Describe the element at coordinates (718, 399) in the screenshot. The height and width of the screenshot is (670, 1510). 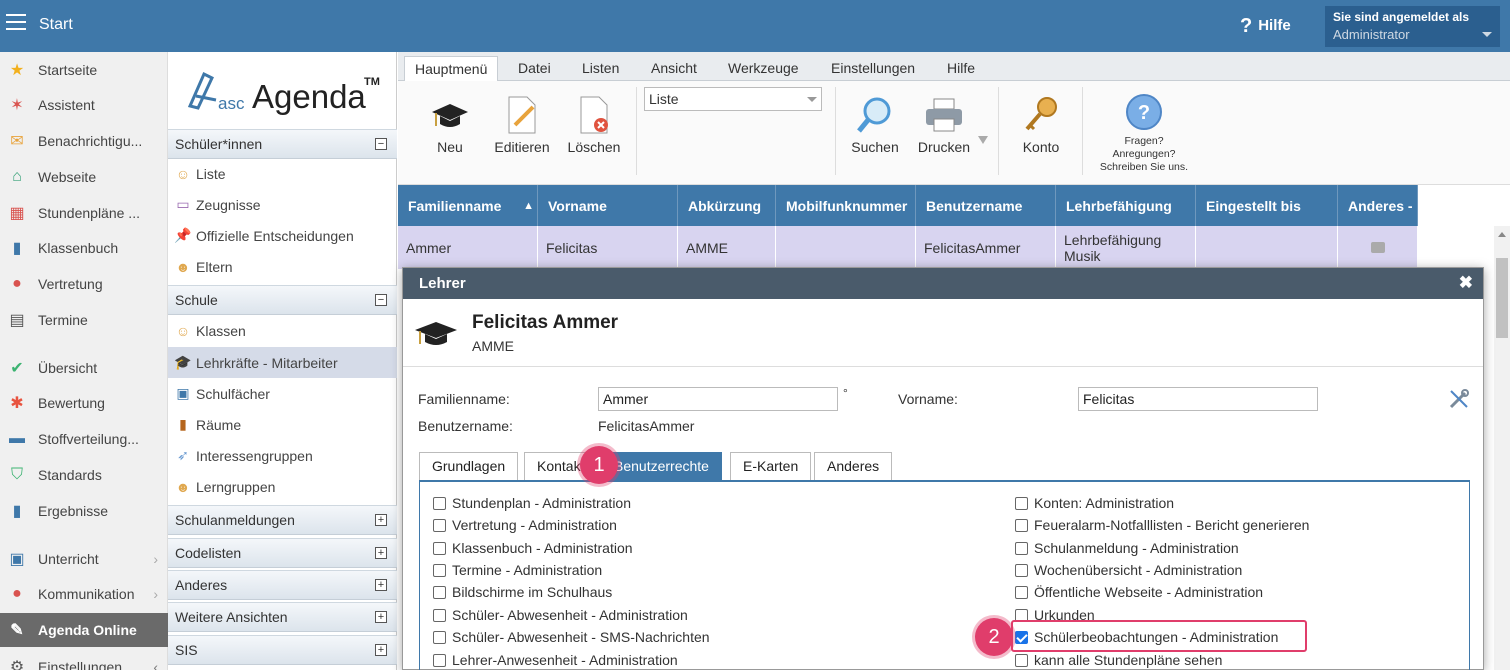
I see `familienname-field: Ammer` at that location.